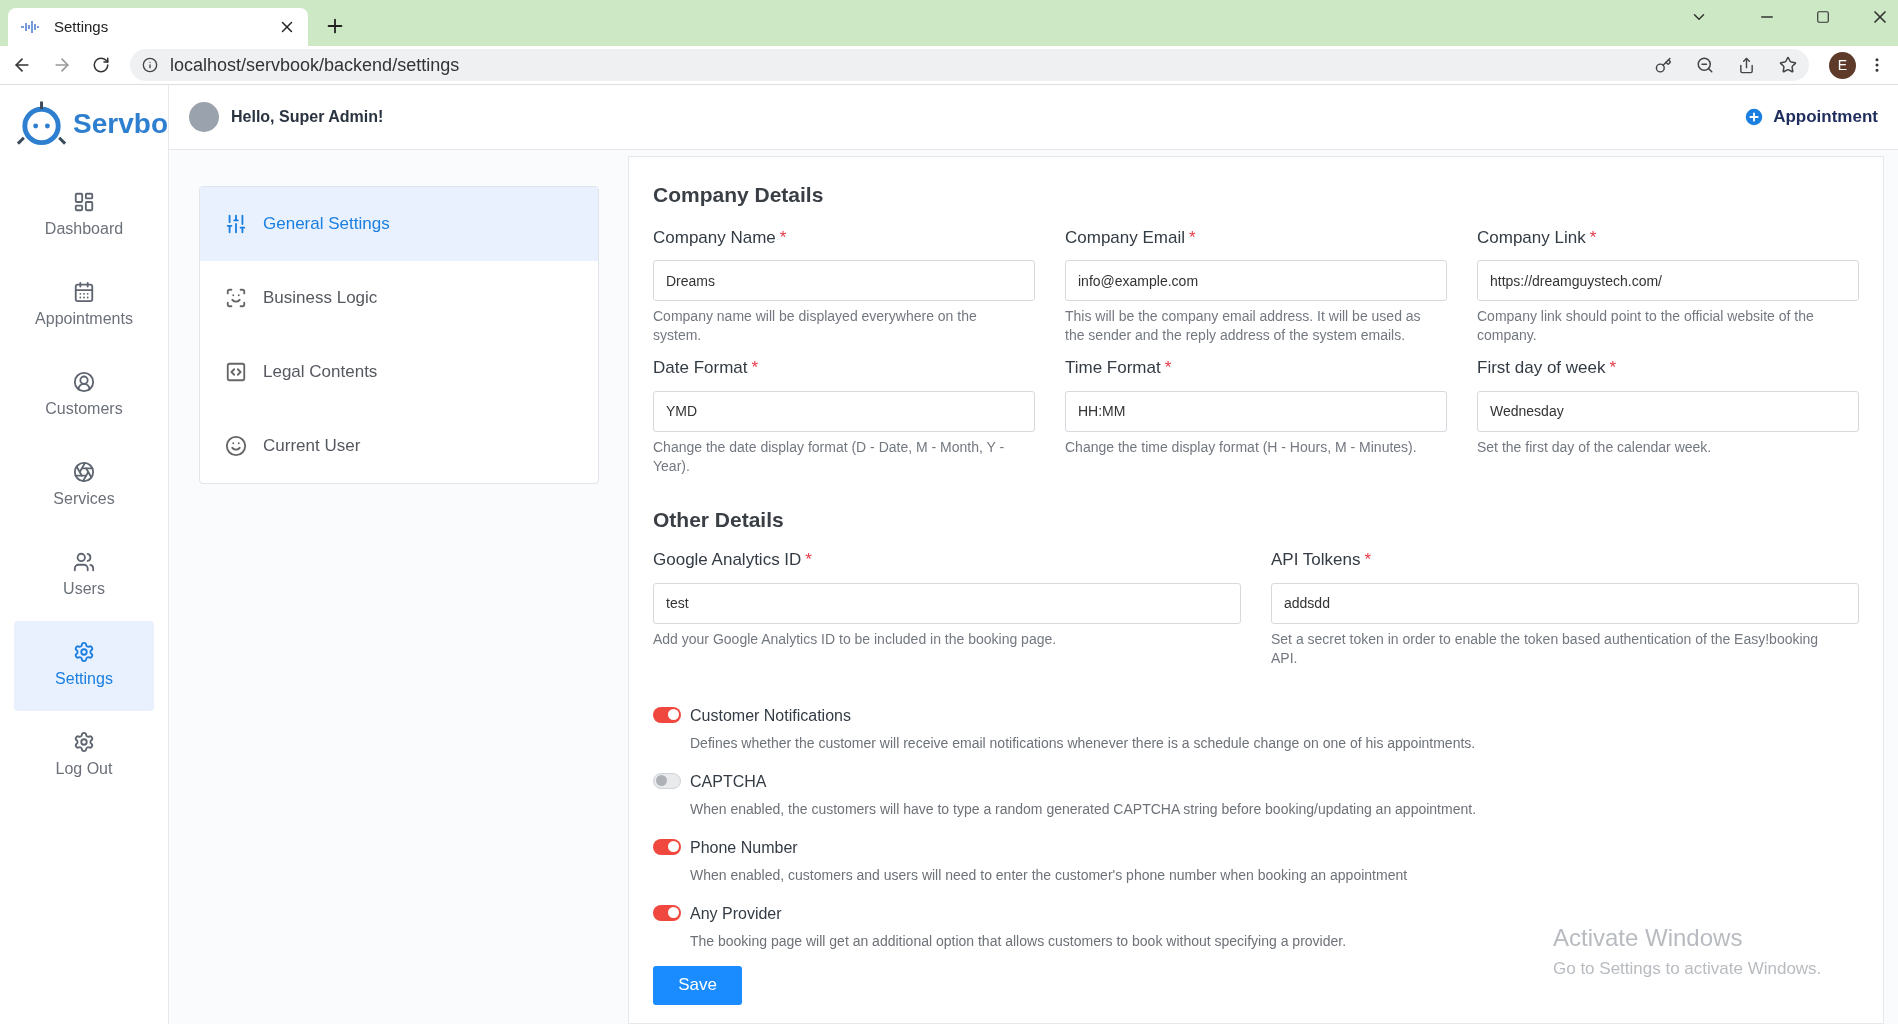 The height and width of the screenshot is (1024, 1898). I want to click on field-label: Company Name, so click(714, 237).